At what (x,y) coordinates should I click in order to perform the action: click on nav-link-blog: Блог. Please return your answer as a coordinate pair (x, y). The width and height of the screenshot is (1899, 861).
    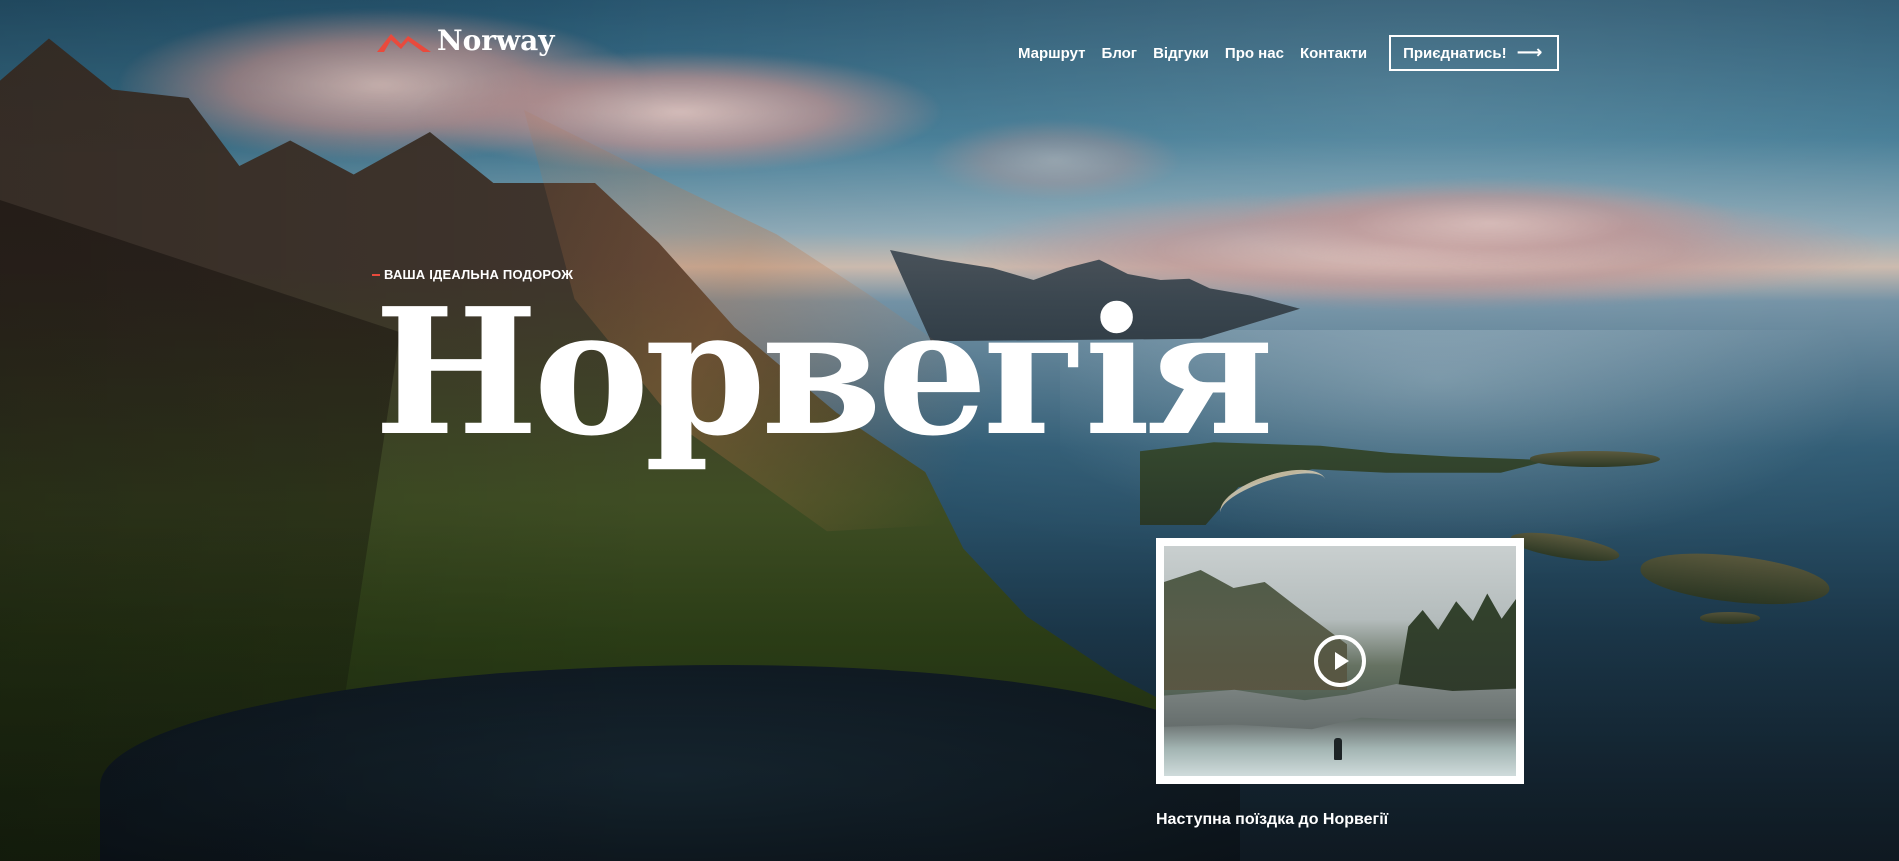
    Looking at the image, I should click on (1120, 53).